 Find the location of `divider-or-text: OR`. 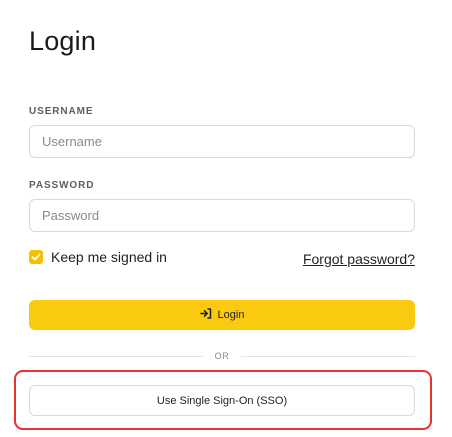

divider-or-text: OR is located at coordinates (222, 356).